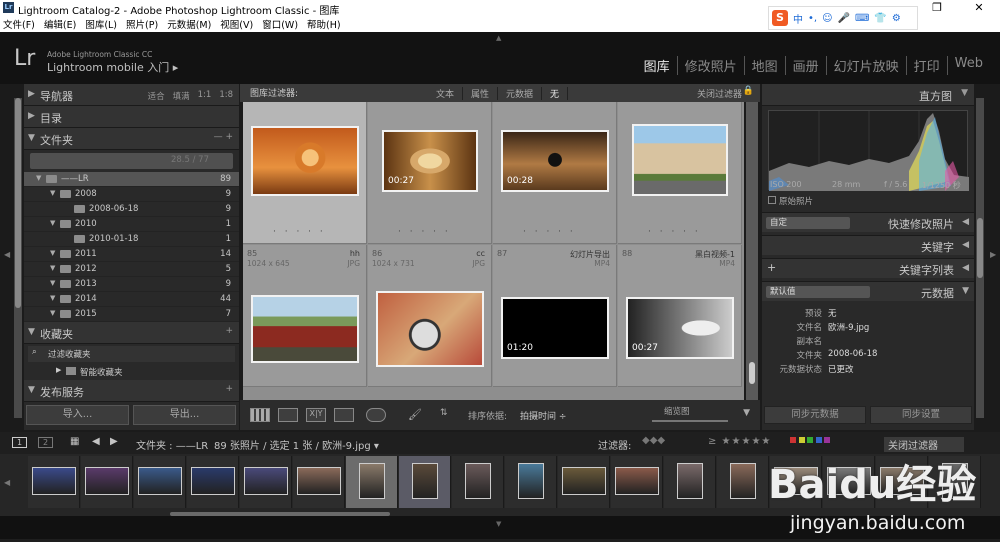 This screenshot has width=1000, height=542. I want to click on zoom-fit: 适合, so click(156, 96).